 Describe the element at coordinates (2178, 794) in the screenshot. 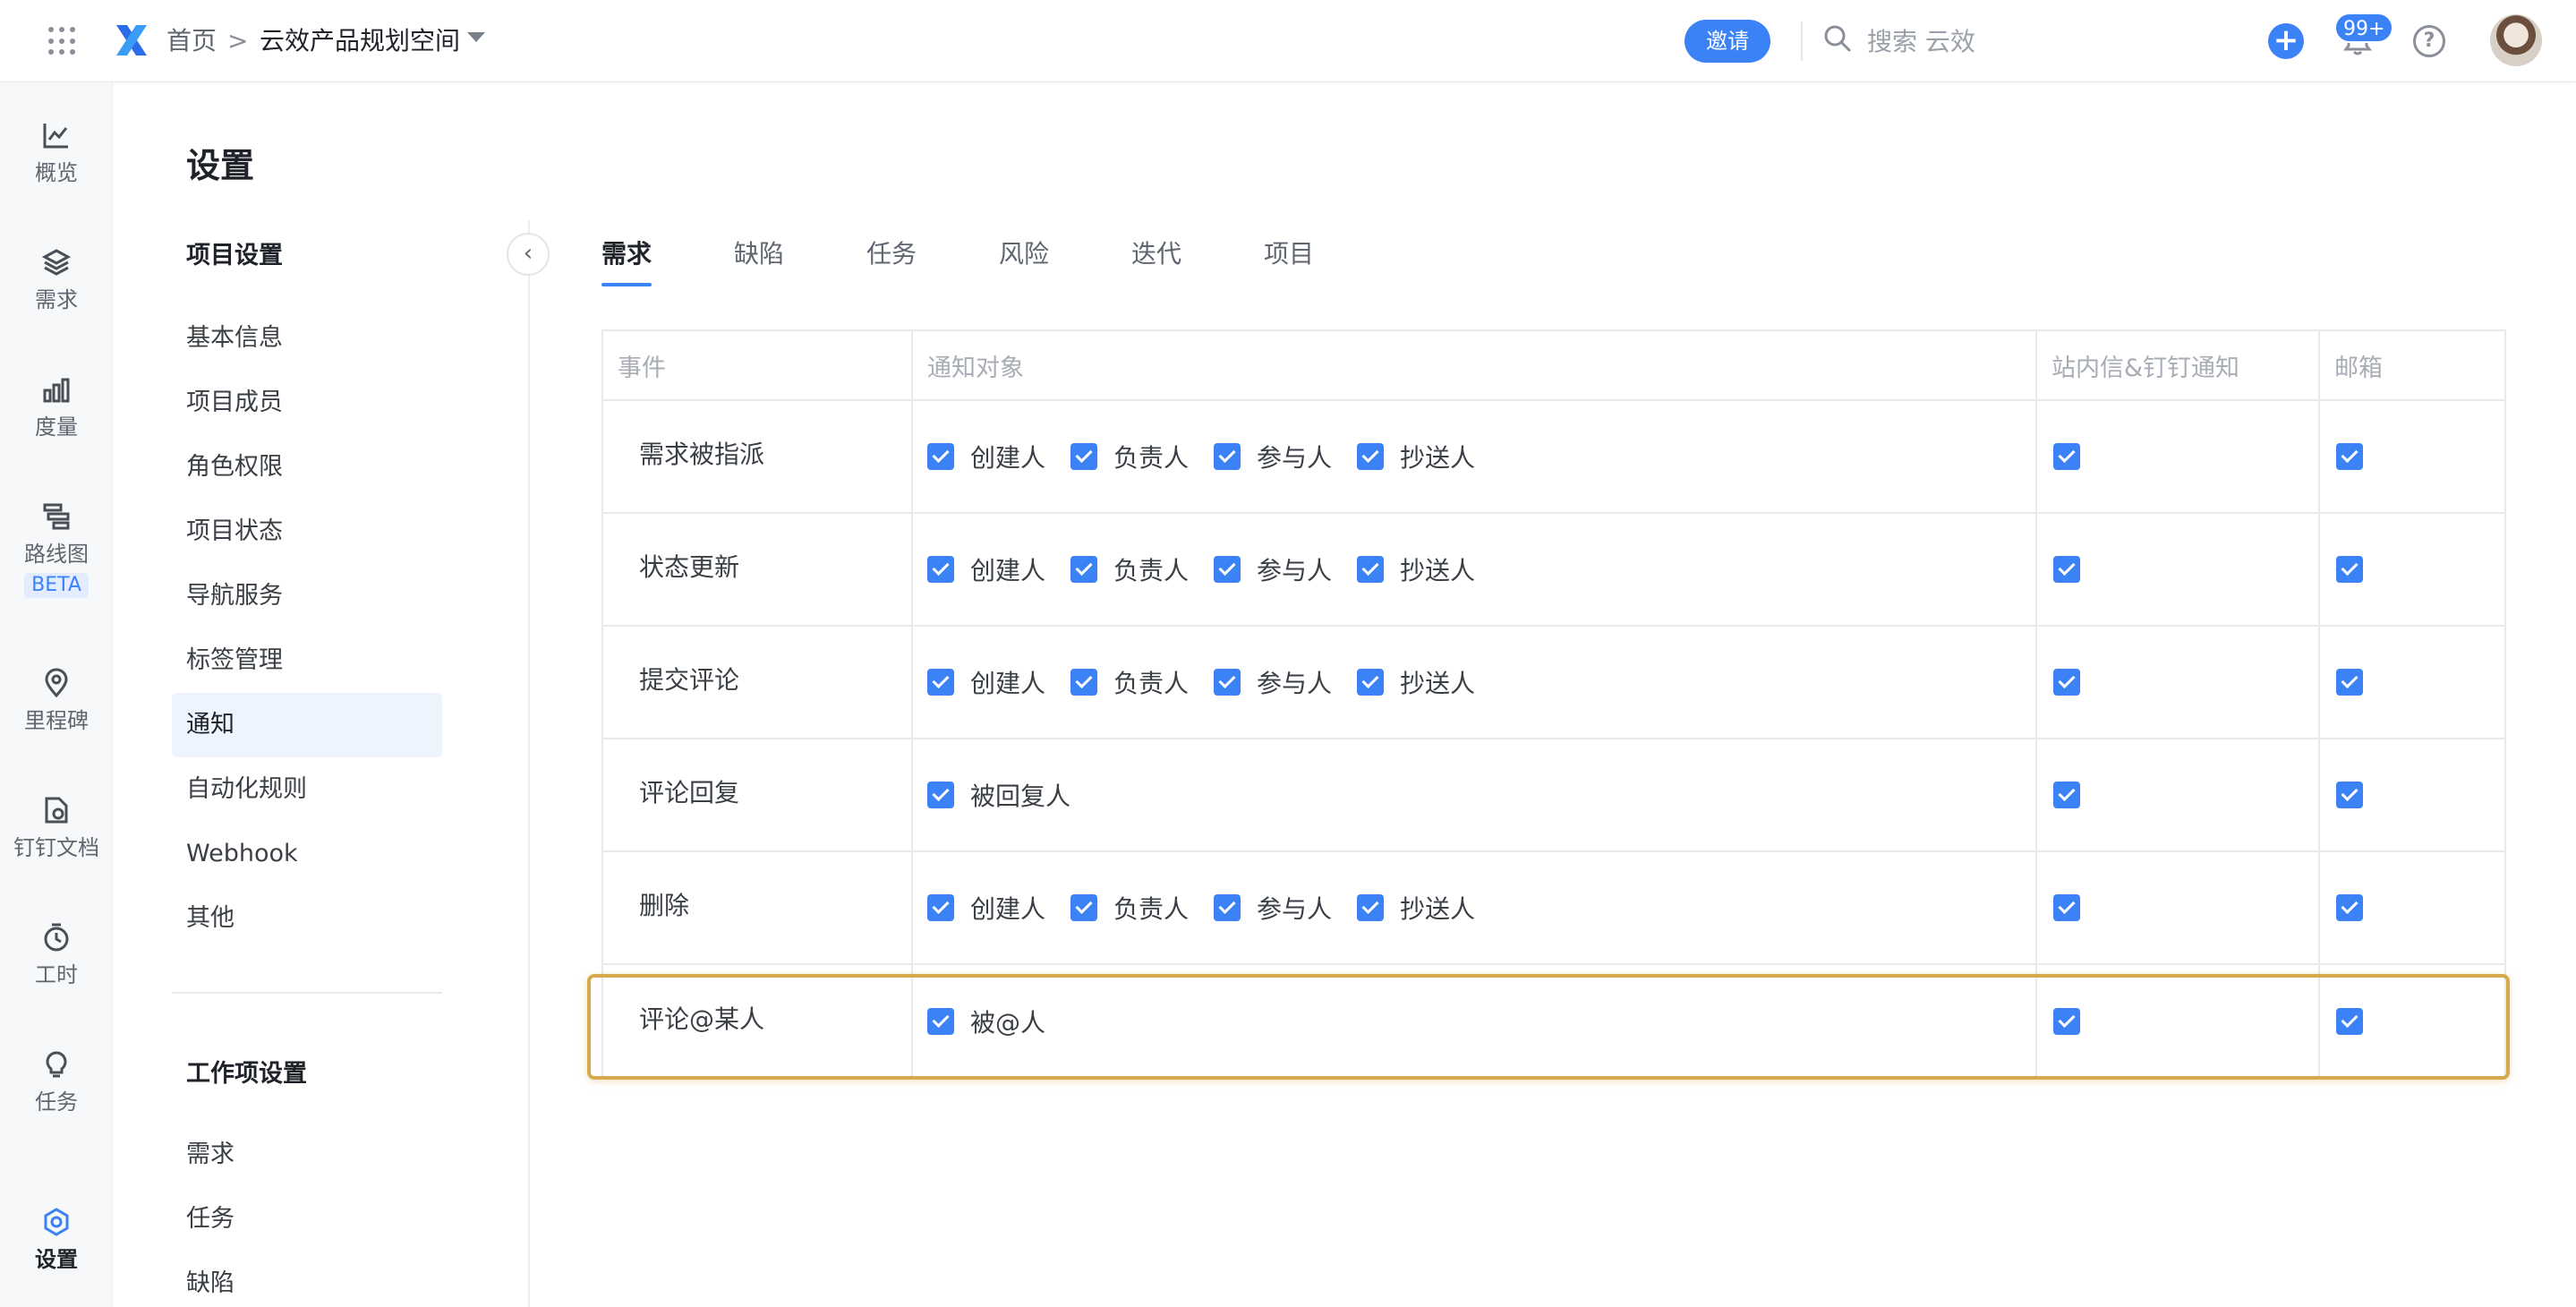

I see `inbox-cell` at that location.